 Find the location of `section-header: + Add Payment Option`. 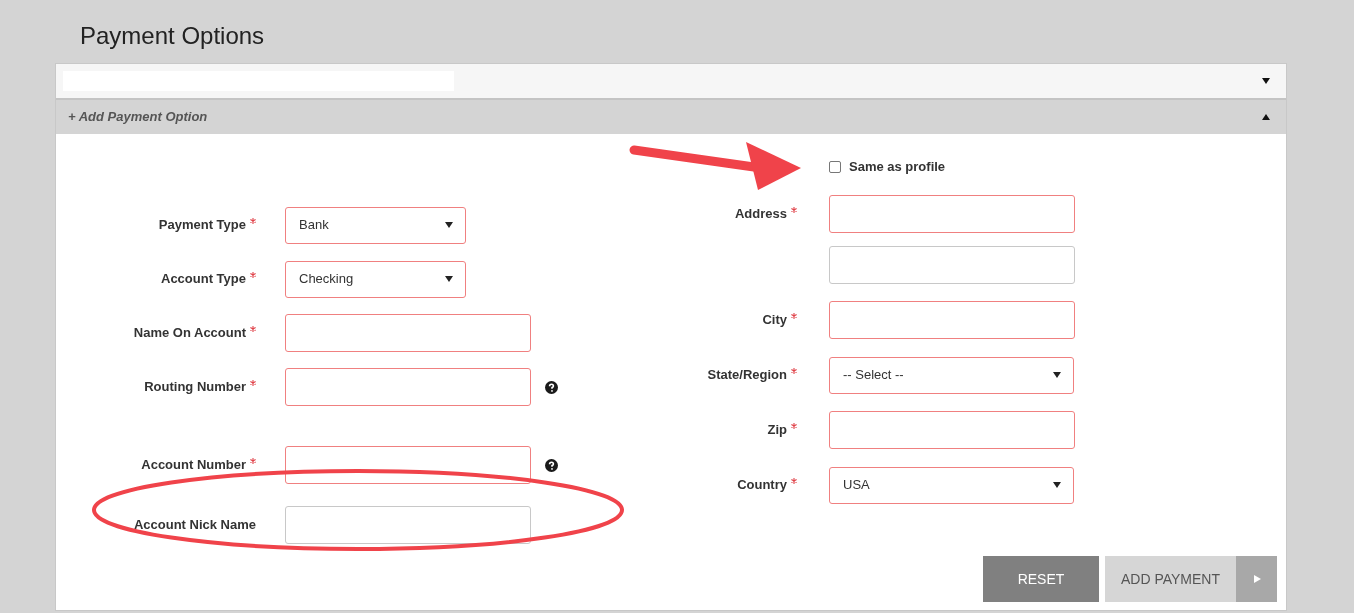

section-header: + Add Payment Option is located at coordinates (671, 116).